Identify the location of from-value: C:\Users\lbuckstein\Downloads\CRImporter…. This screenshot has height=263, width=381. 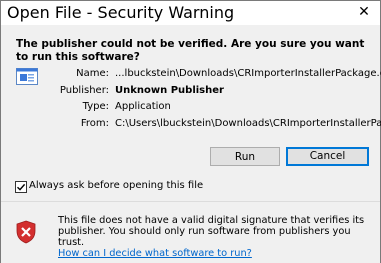
(248, 123).